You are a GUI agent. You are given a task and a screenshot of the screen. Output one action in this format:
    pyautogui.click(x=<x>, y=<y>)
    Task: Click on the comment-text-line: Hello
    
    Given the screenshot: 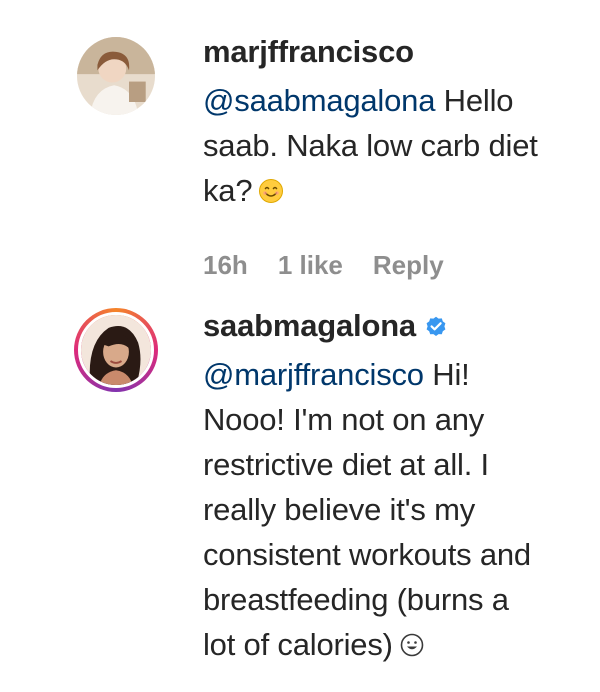 What is the action you would take?
    pyautogui.click(x=474, y=100)
    